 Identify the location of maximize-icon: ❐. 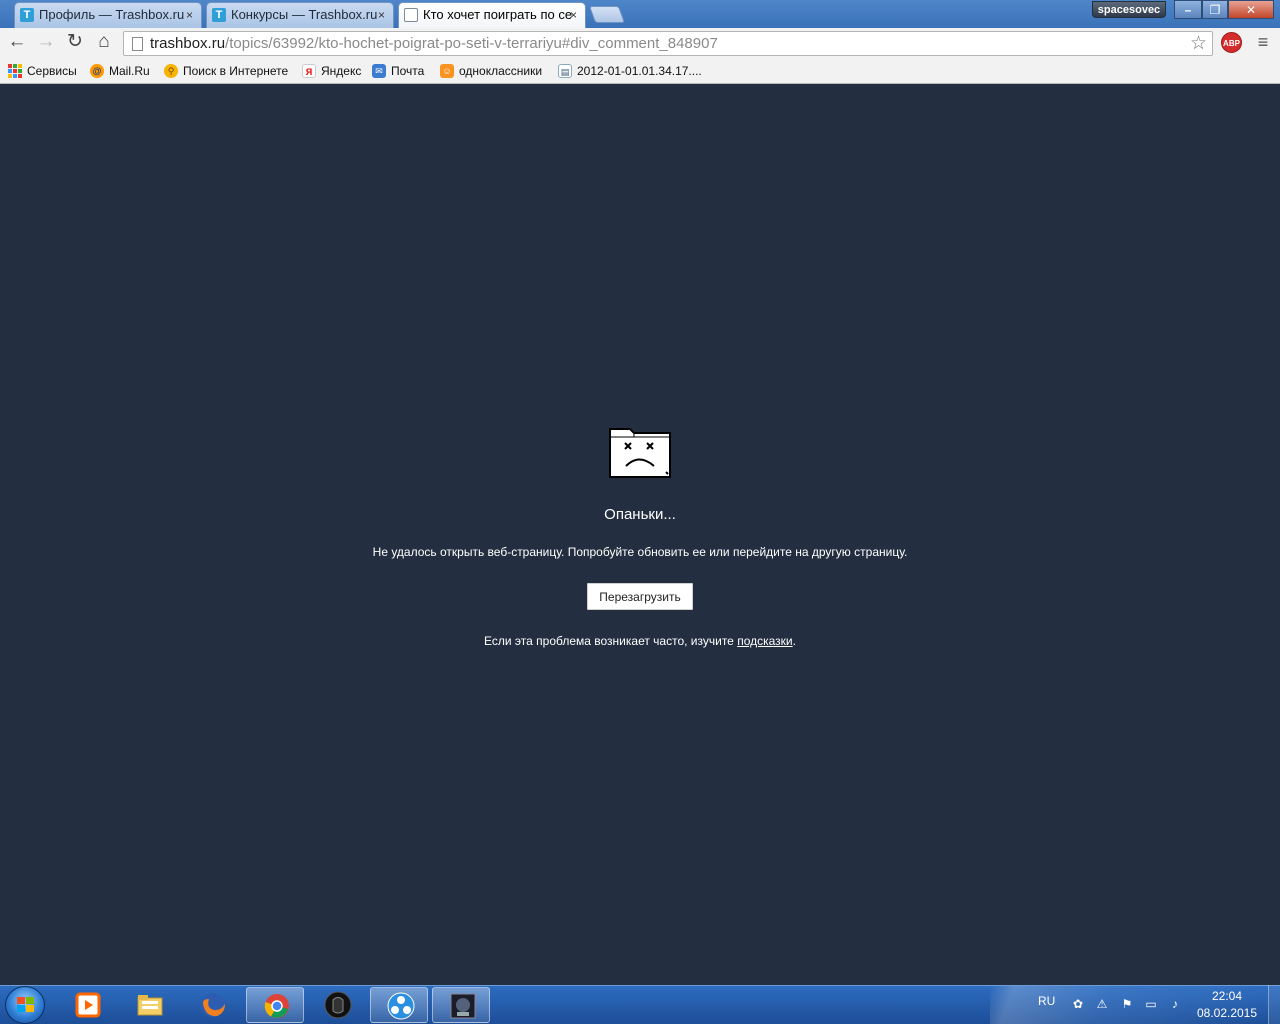
(1215, 9).